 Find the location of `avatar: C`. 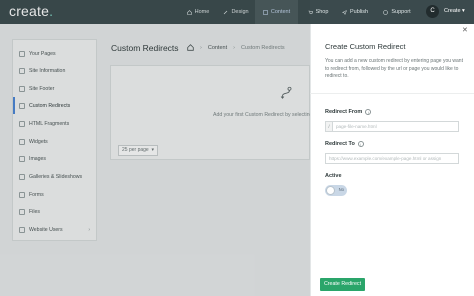

avatar: C is located at coordinates (432, 11).